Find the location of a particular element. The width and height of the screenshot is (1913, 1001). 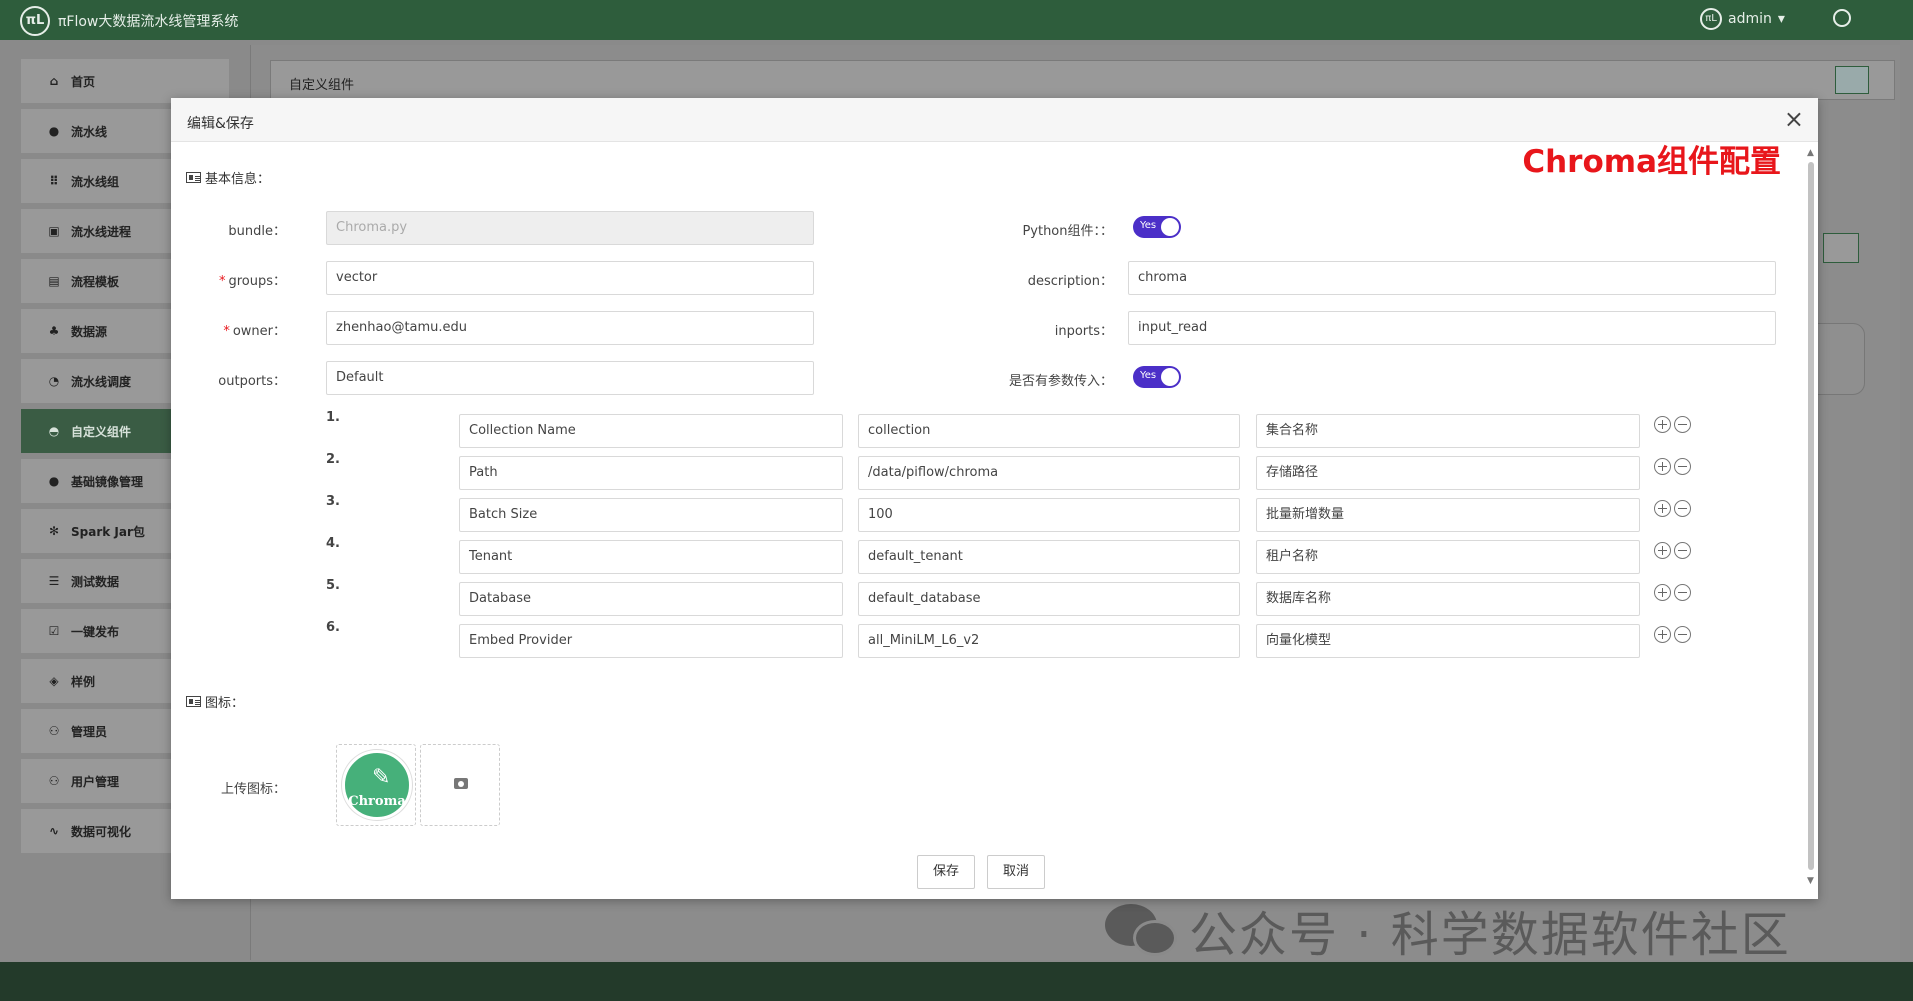

param-name-field: Embed Provider is located at coordinates (651, 641).